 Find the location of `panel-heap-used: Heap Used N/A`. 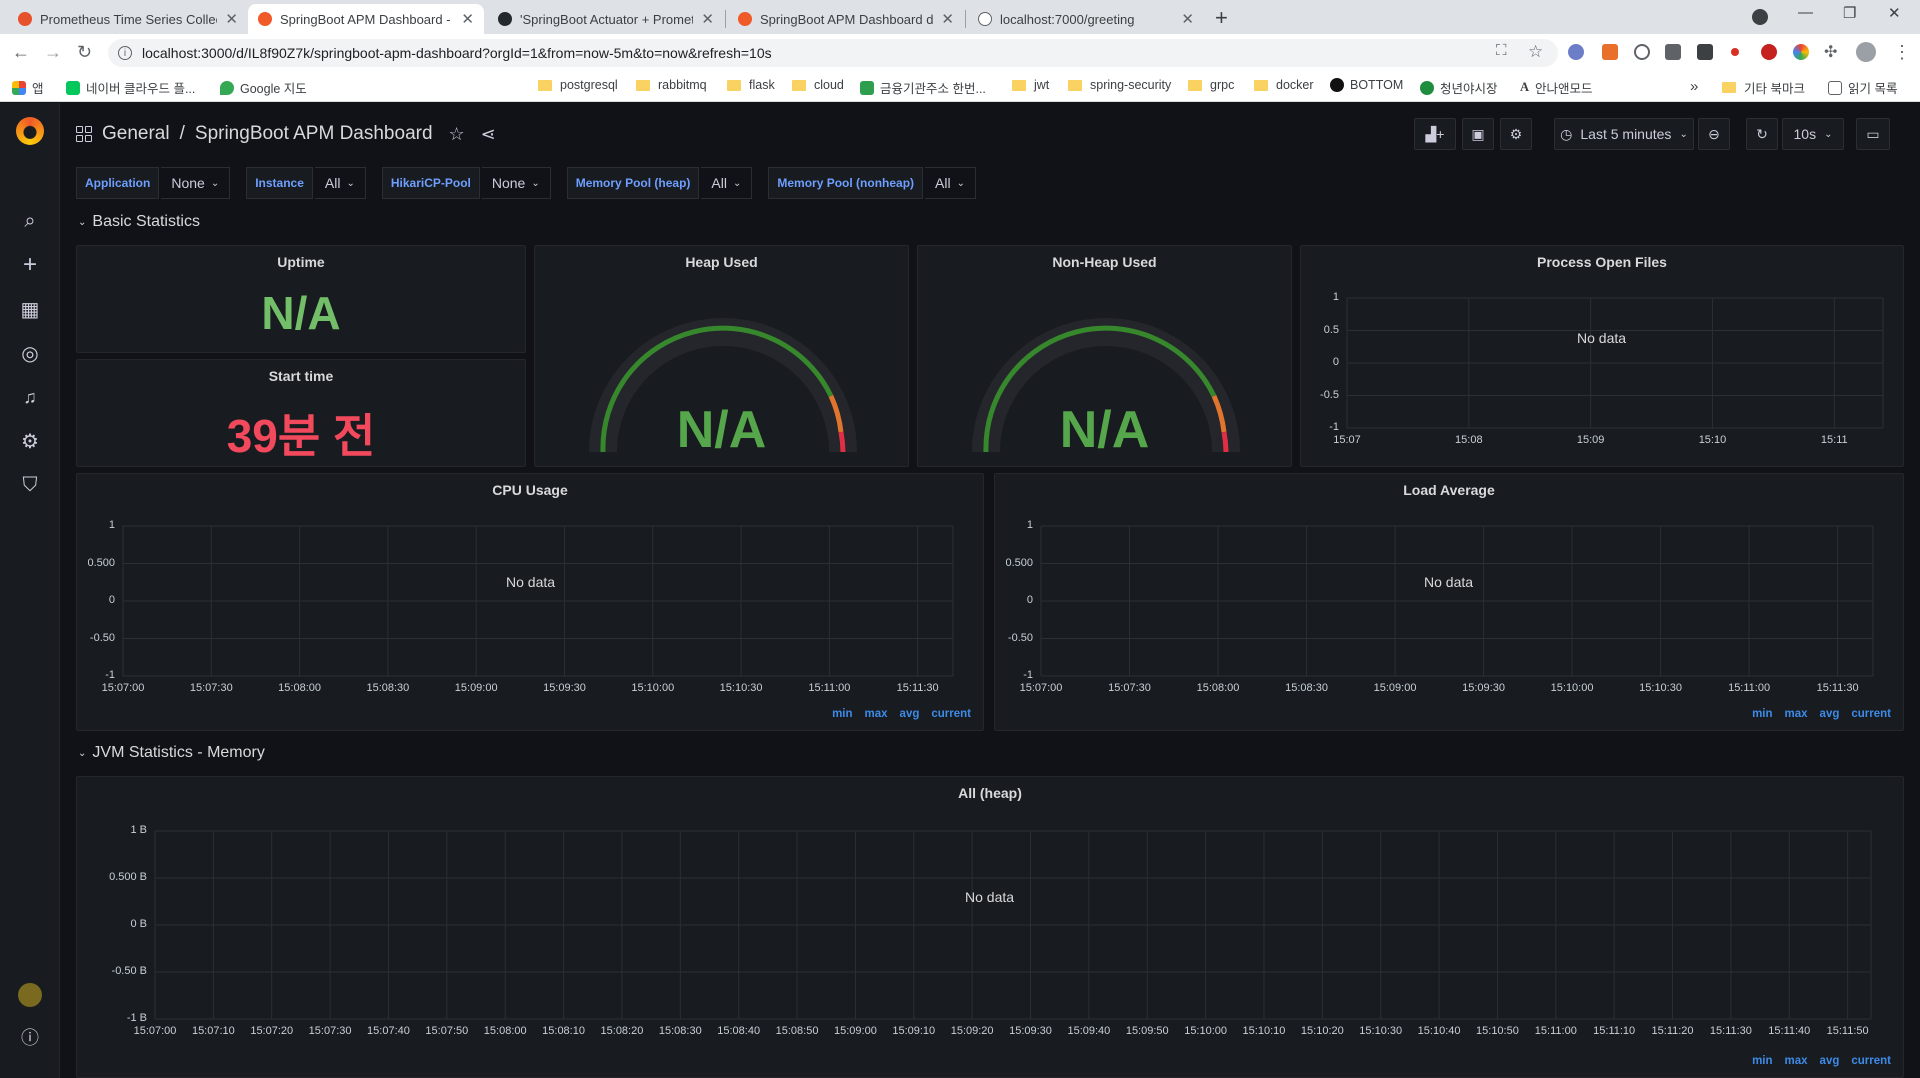

panel-heap-used: Heap Used N/A is located at coordinates (721, 356).